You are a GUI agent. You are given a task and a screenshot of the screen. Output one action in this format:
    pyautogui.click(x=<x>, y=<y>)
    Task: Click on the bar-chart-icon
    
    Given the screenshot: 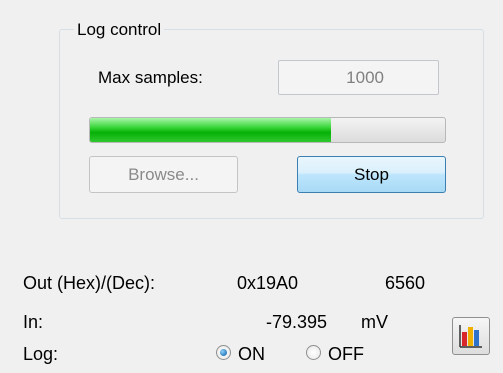 What is the action you would take?
    pyautogui.click(x=470, y=336)
    